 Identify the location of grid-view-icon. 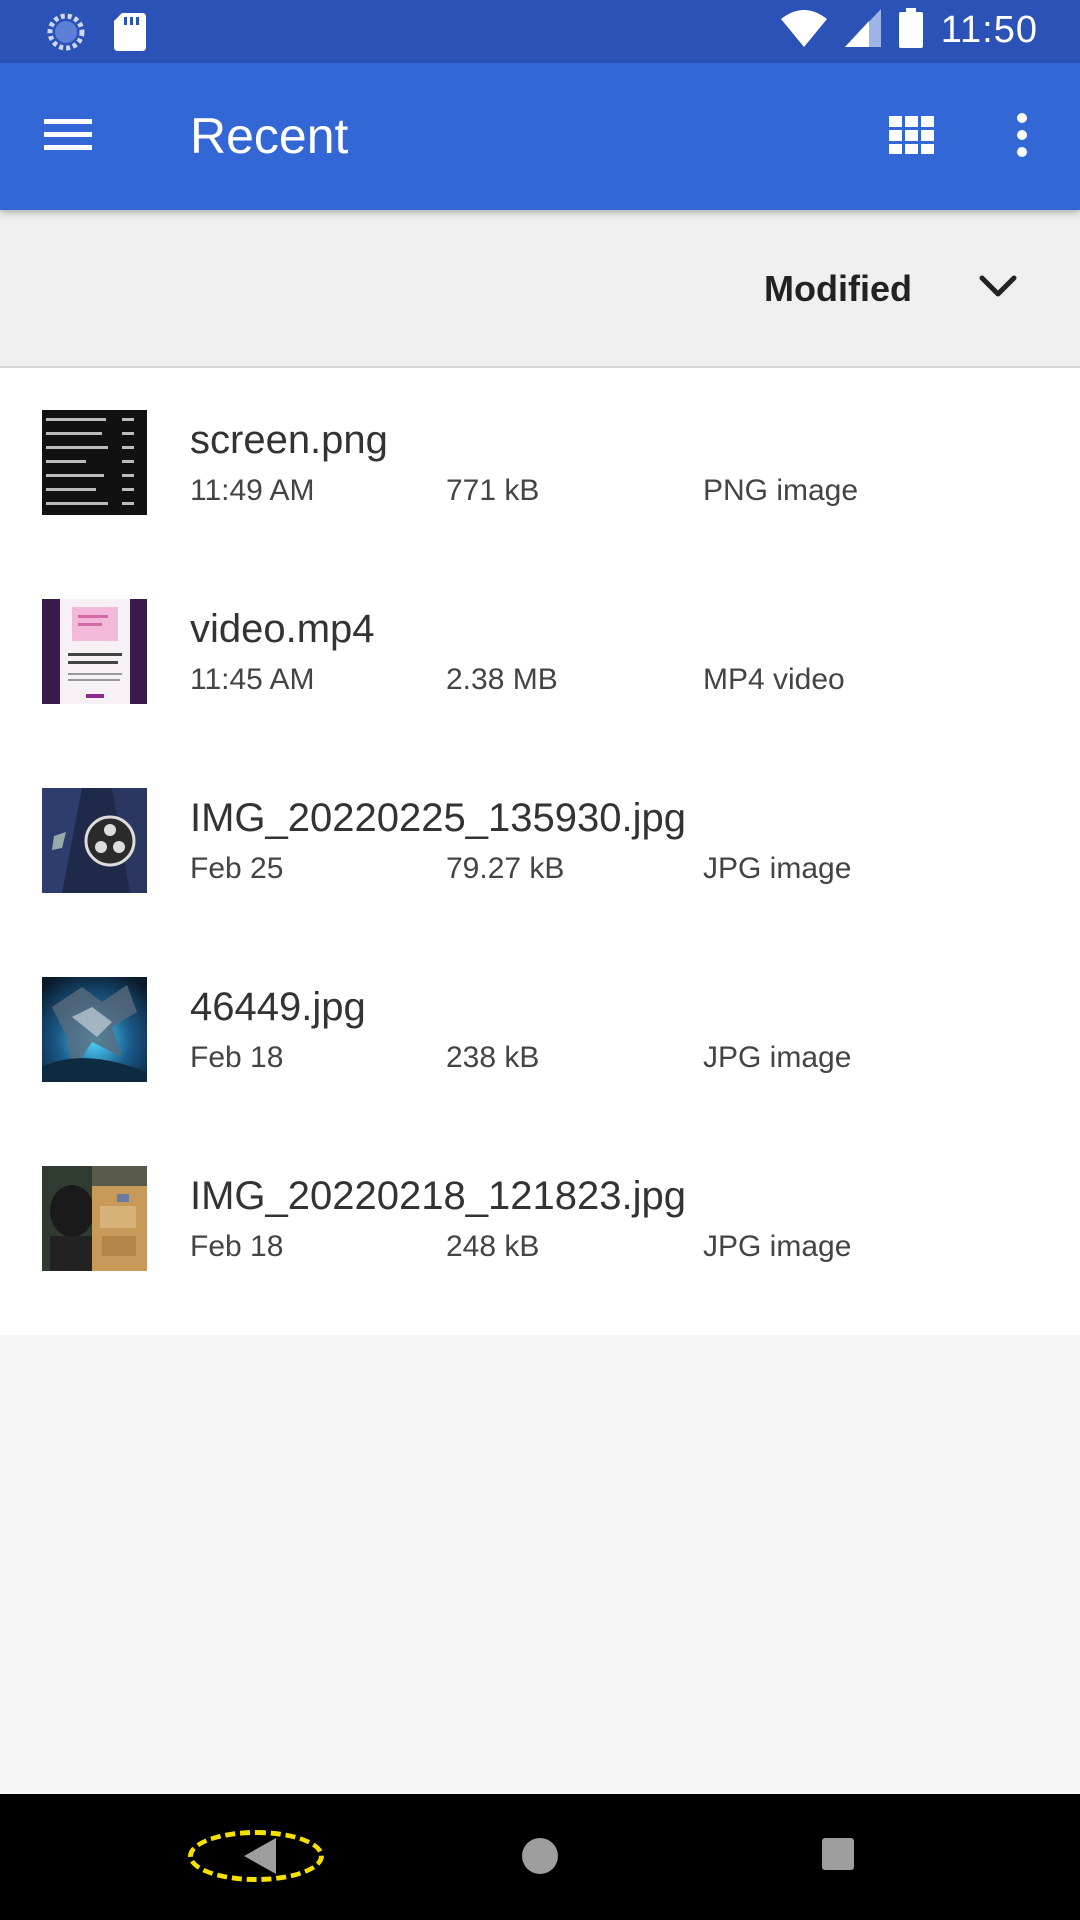
(912, 137).